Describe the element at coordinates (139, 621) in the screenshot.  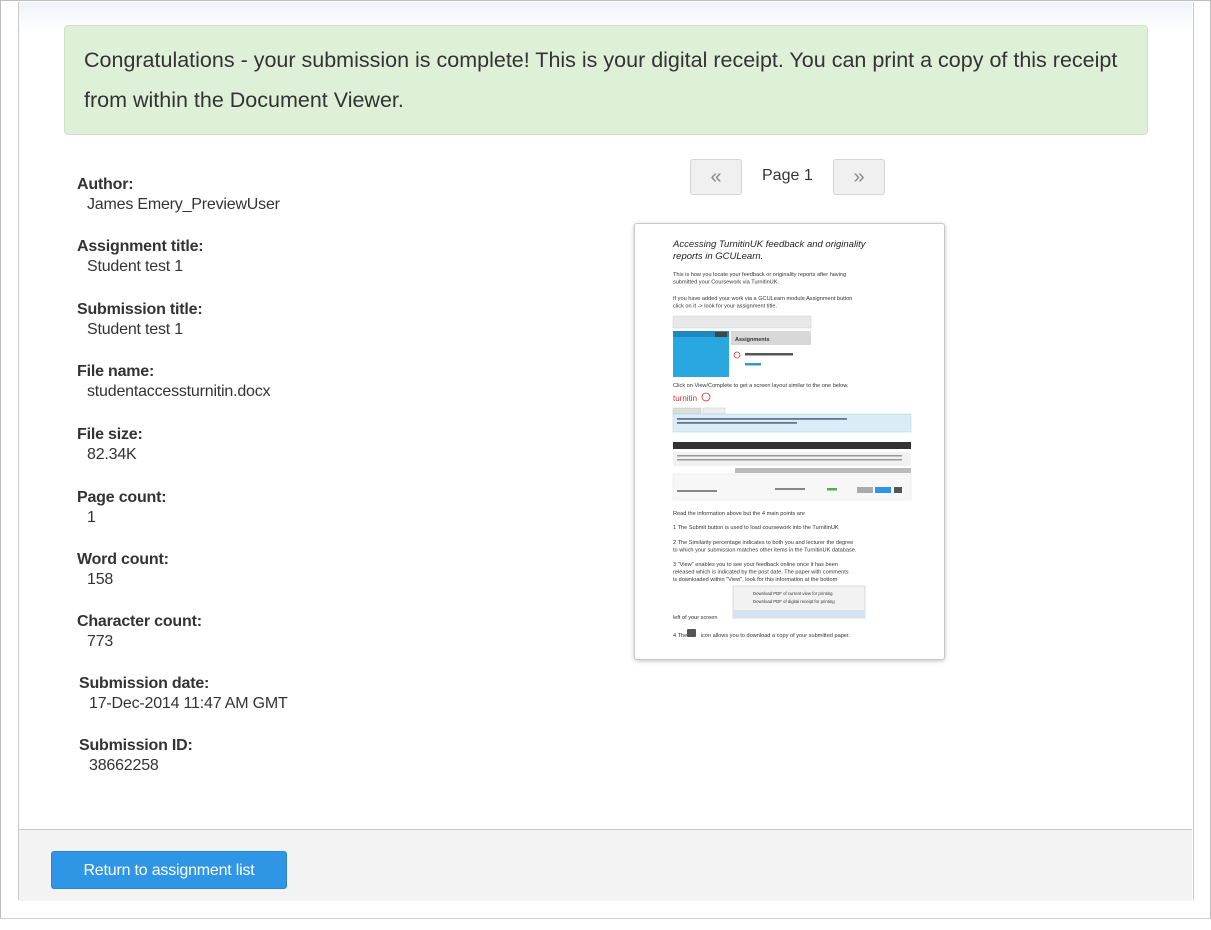
I see `character-count-label: Character count:` at that location.